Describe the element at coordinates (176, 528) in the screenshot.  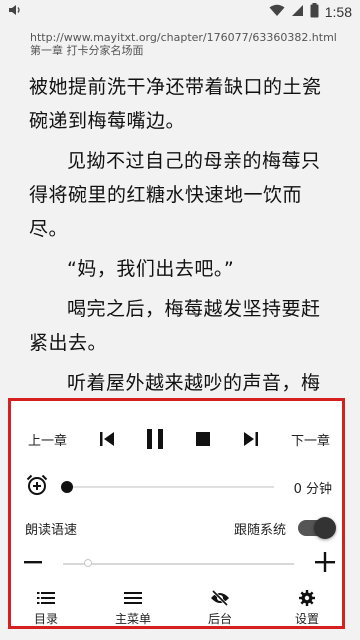
I see `speed-label-row: 朗读语速 跟随系统` at that location.